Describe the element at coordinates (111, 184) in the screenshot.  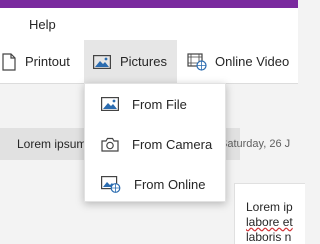
I see `online-image-icon` at that location.